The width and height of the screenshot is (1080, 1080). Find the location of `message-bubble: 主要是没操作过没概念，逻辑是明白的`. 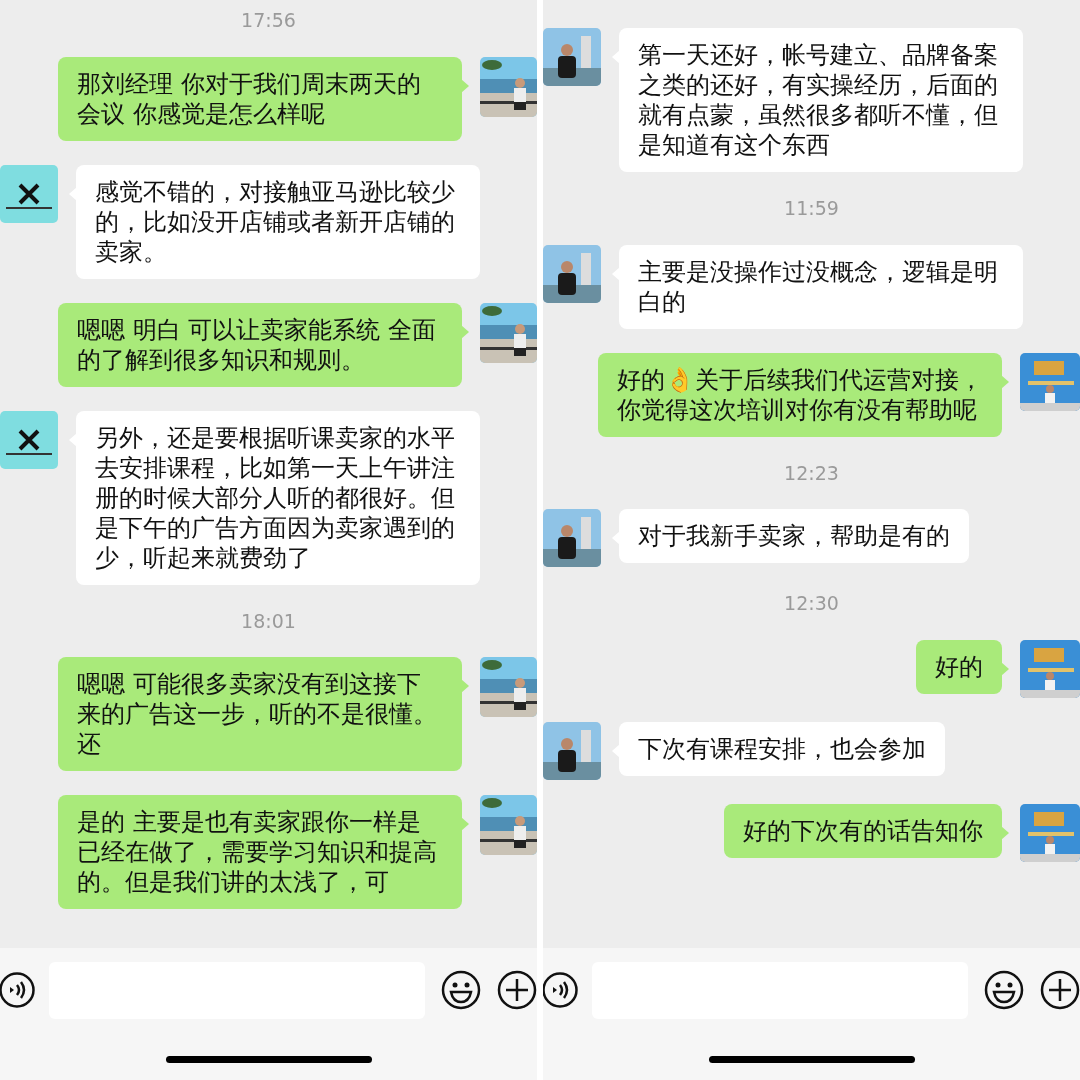

message-bubble: 主要是没操作过没概念，逻辑是明白的 is located at coordinates (821, 286).